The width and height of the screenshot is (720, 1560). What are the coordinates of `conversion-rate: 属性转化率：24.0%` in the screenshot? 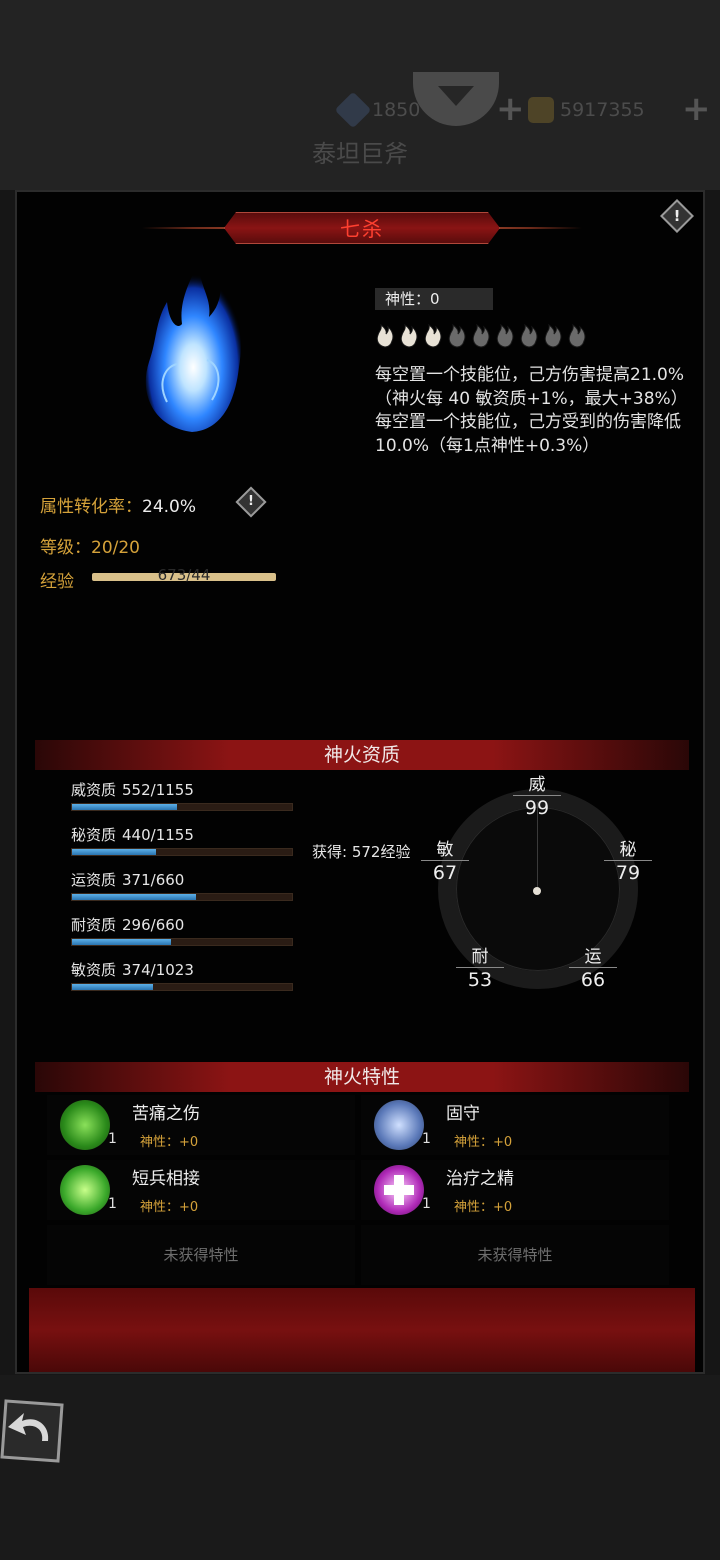 It's located at (118, 504).